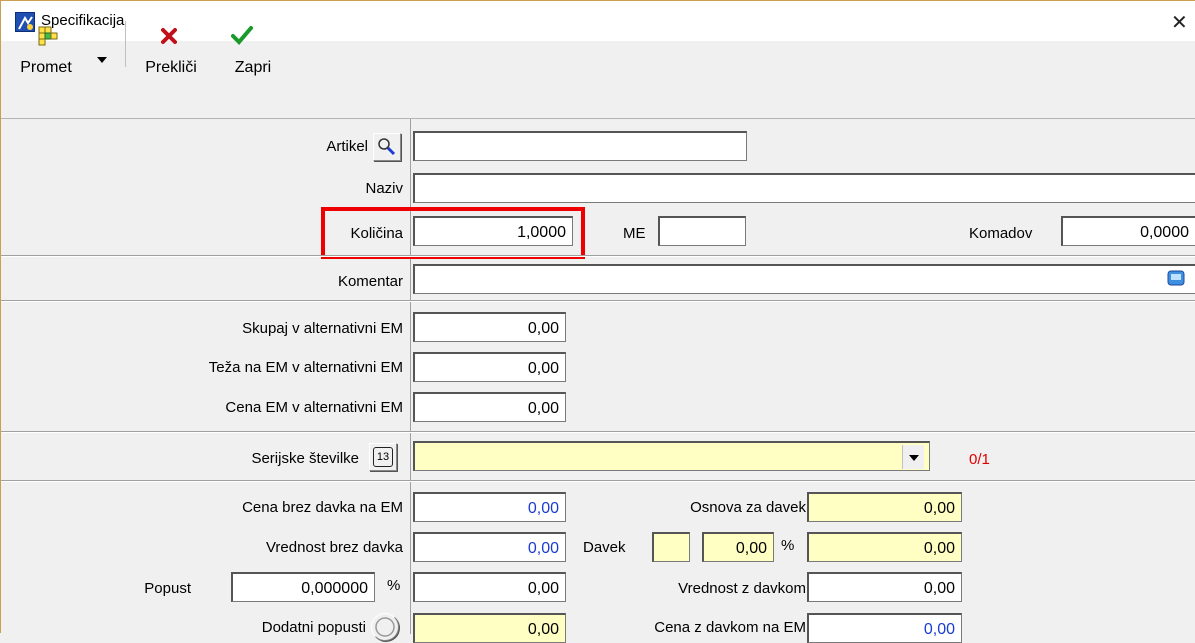 The image size is (1195, 643). I want to click on cena-alt-label: Cena EM v alternativni EM, so click(314, 407).